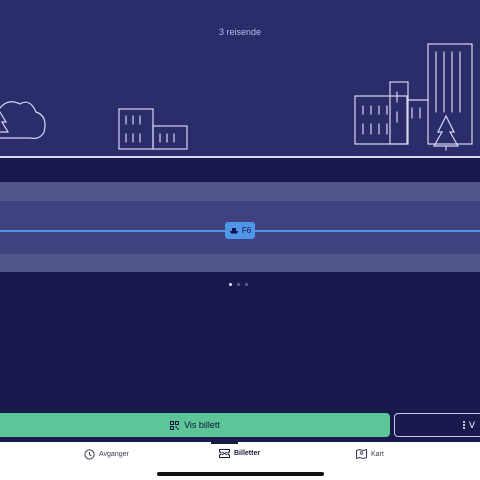 The image size is (480, 480). What do you see at coordinates (224, 443) in the screenshot?
I see `active-tab-indicator` at bounding box center [224, 443].